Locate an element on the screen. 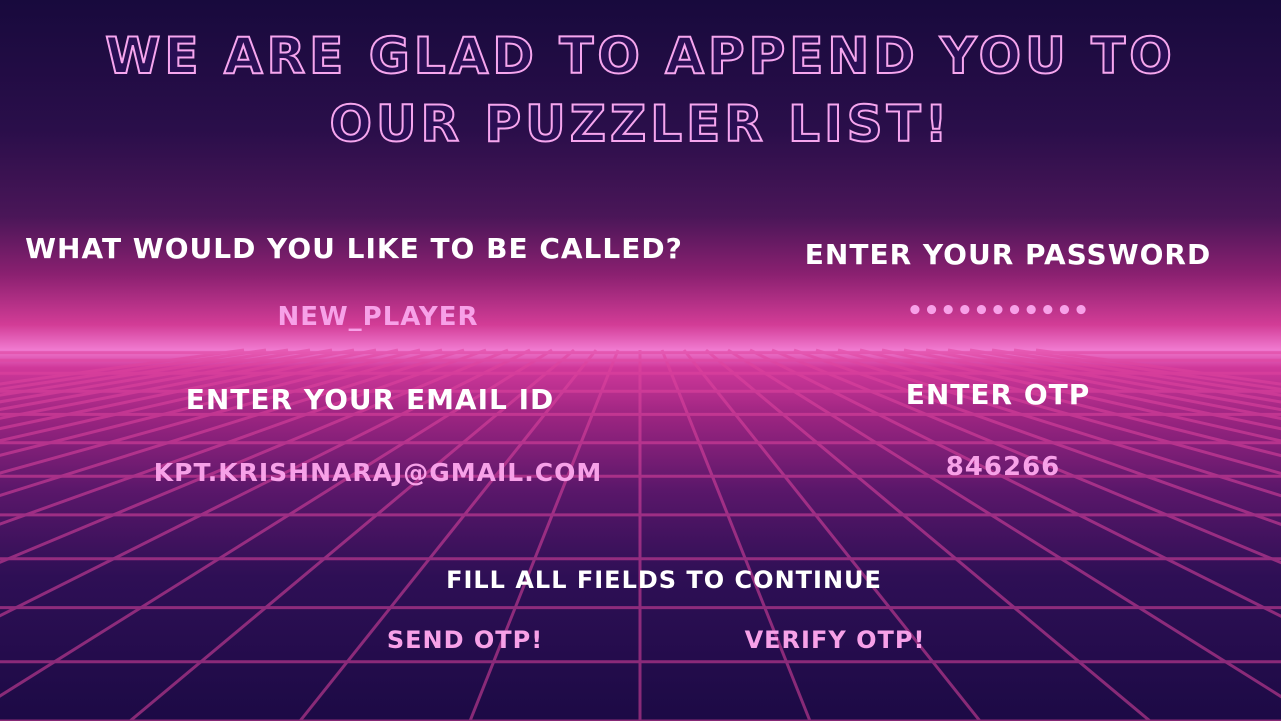 This screenshot has height=721, width=1281. grid-line-vertical is located at coordinates (736, 535).